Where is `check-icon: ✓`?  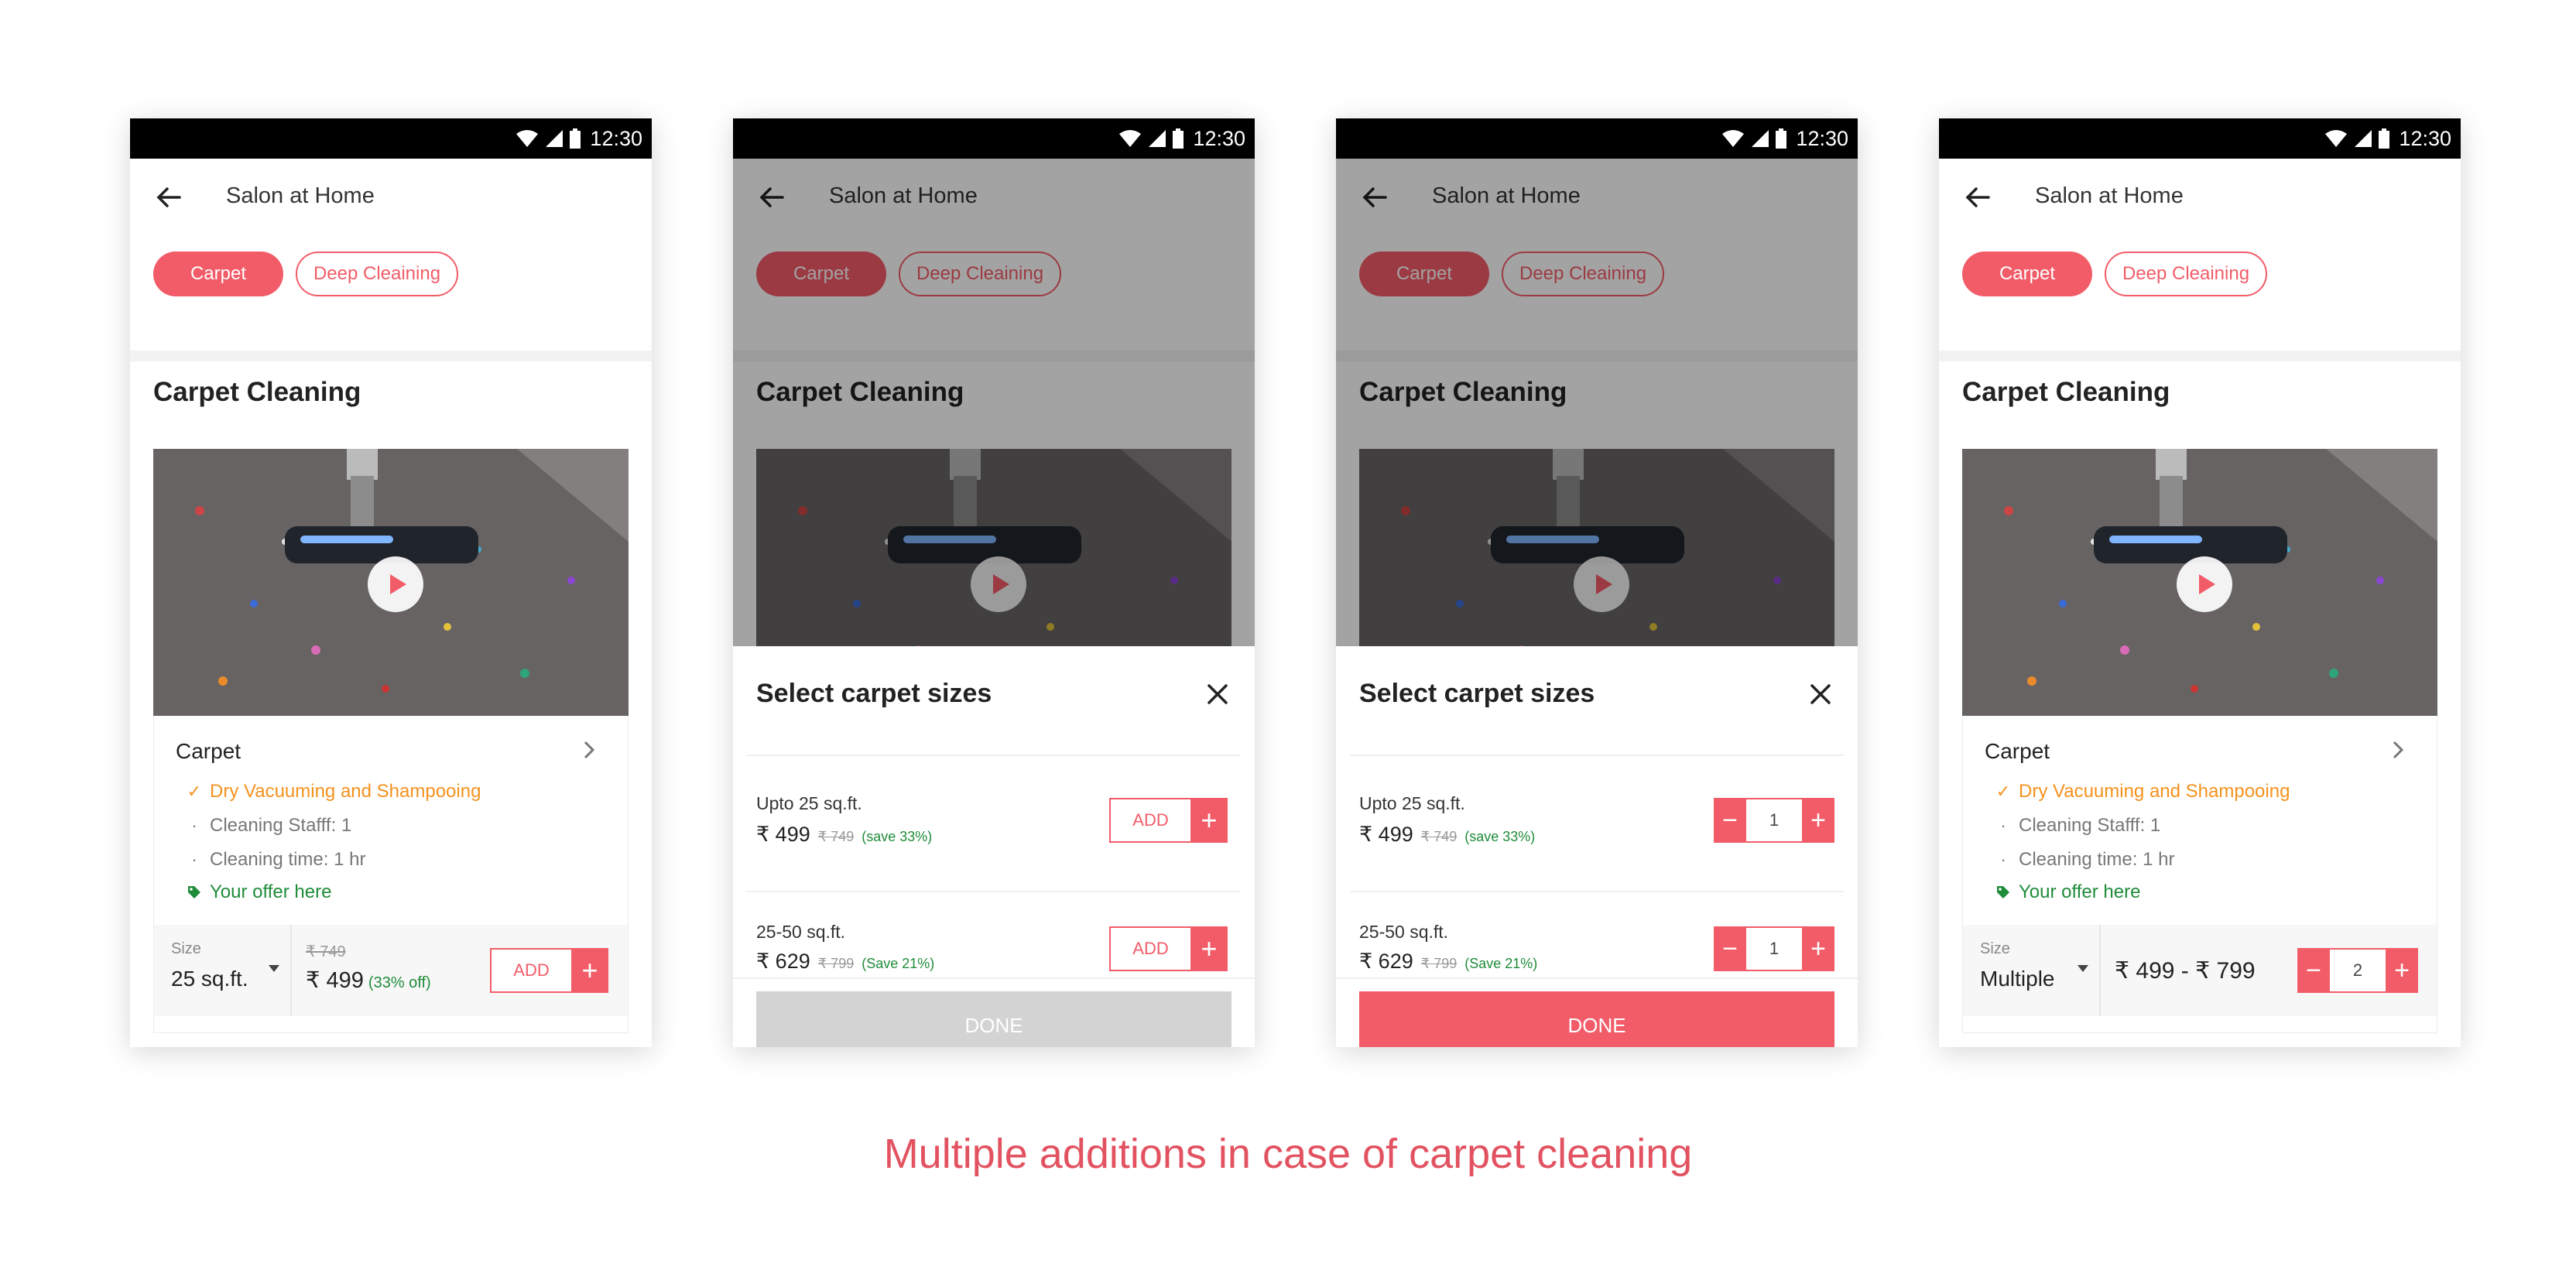 check-icon: ✓ is located at coordinates (2003, 792).